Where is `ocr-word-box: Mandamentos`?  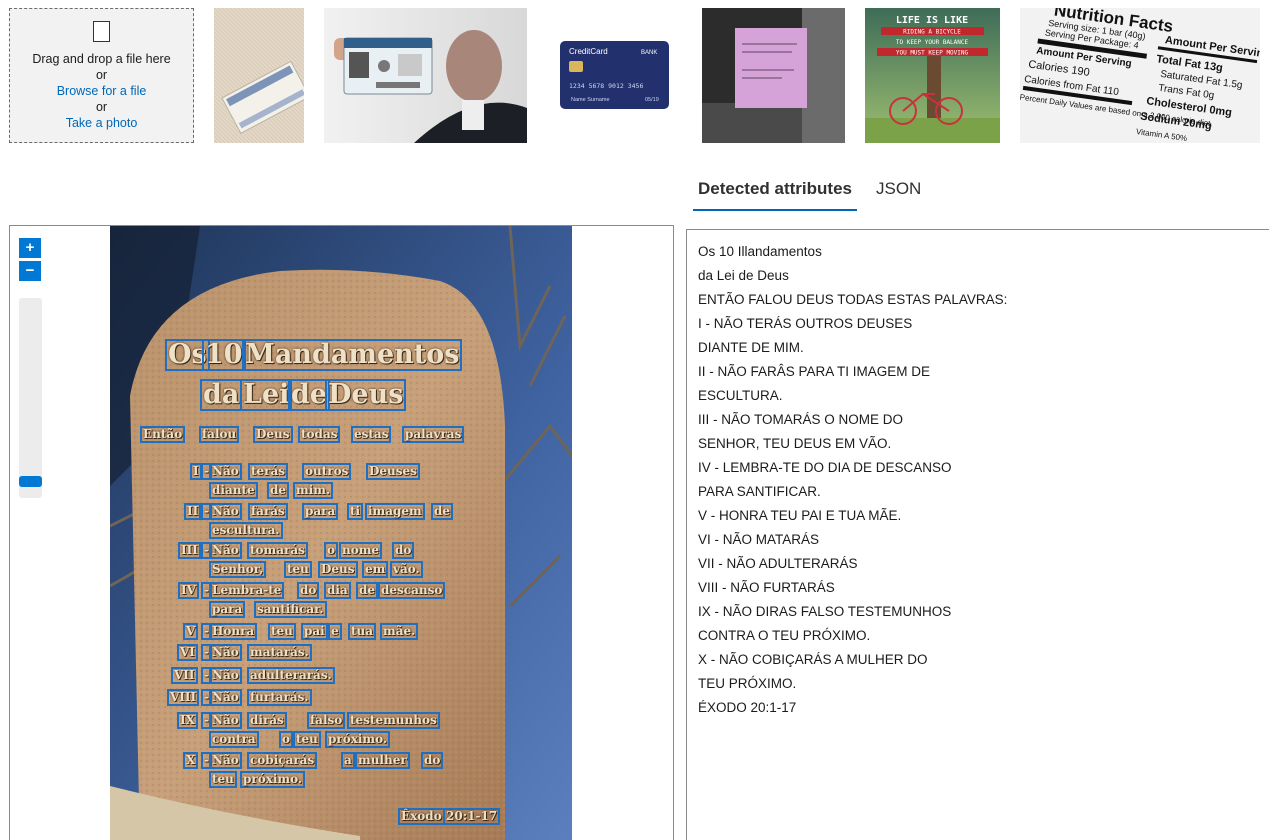
ocr-word-box: Mandamentos is located at coordinates (352, 355).